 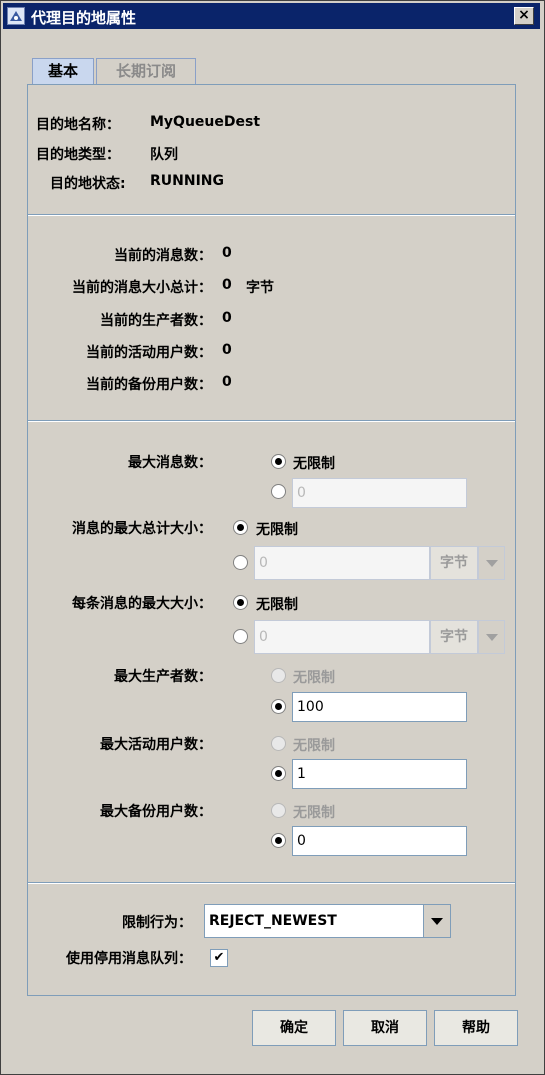 What do you see at coordinates (227, 382) in the screenshot?
I see `backup-consumers-value: 0` at bounding box center [227, 382].